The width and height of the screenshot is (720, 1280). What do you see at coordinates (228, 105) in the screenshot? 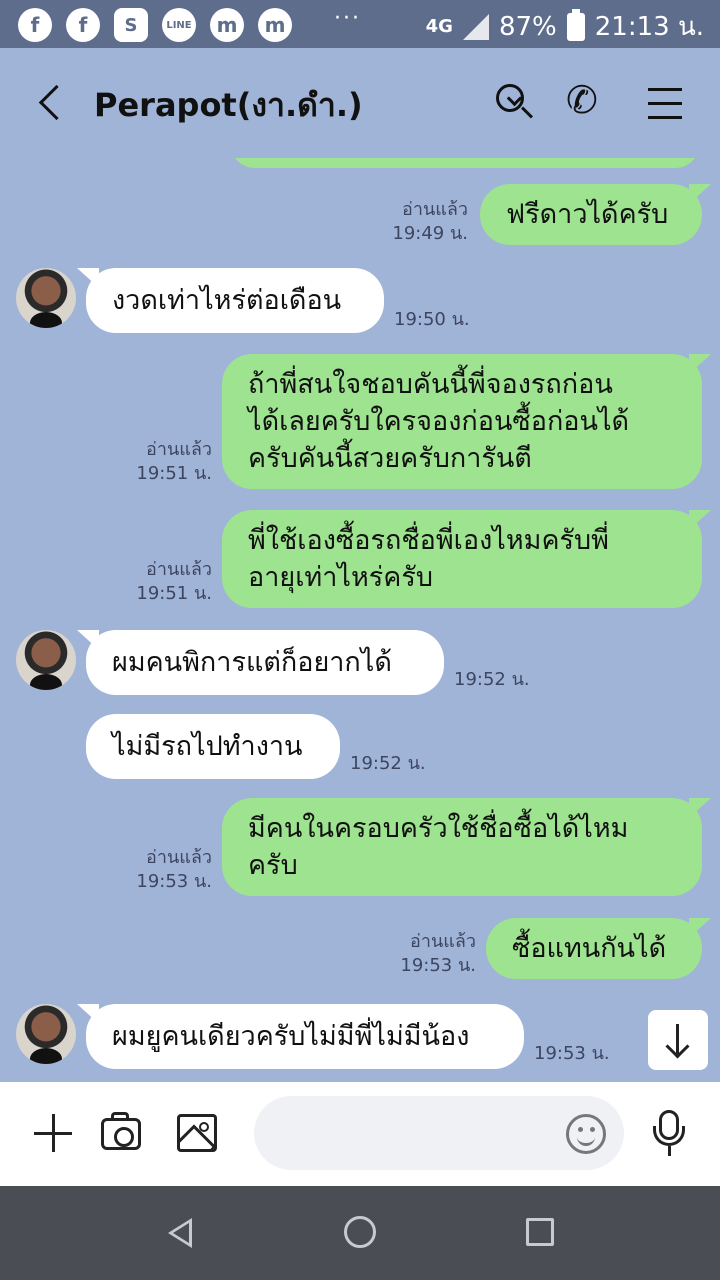
I see `chat-title: Perapot(งา.ดำ.)` at bounding box center [228, 105].